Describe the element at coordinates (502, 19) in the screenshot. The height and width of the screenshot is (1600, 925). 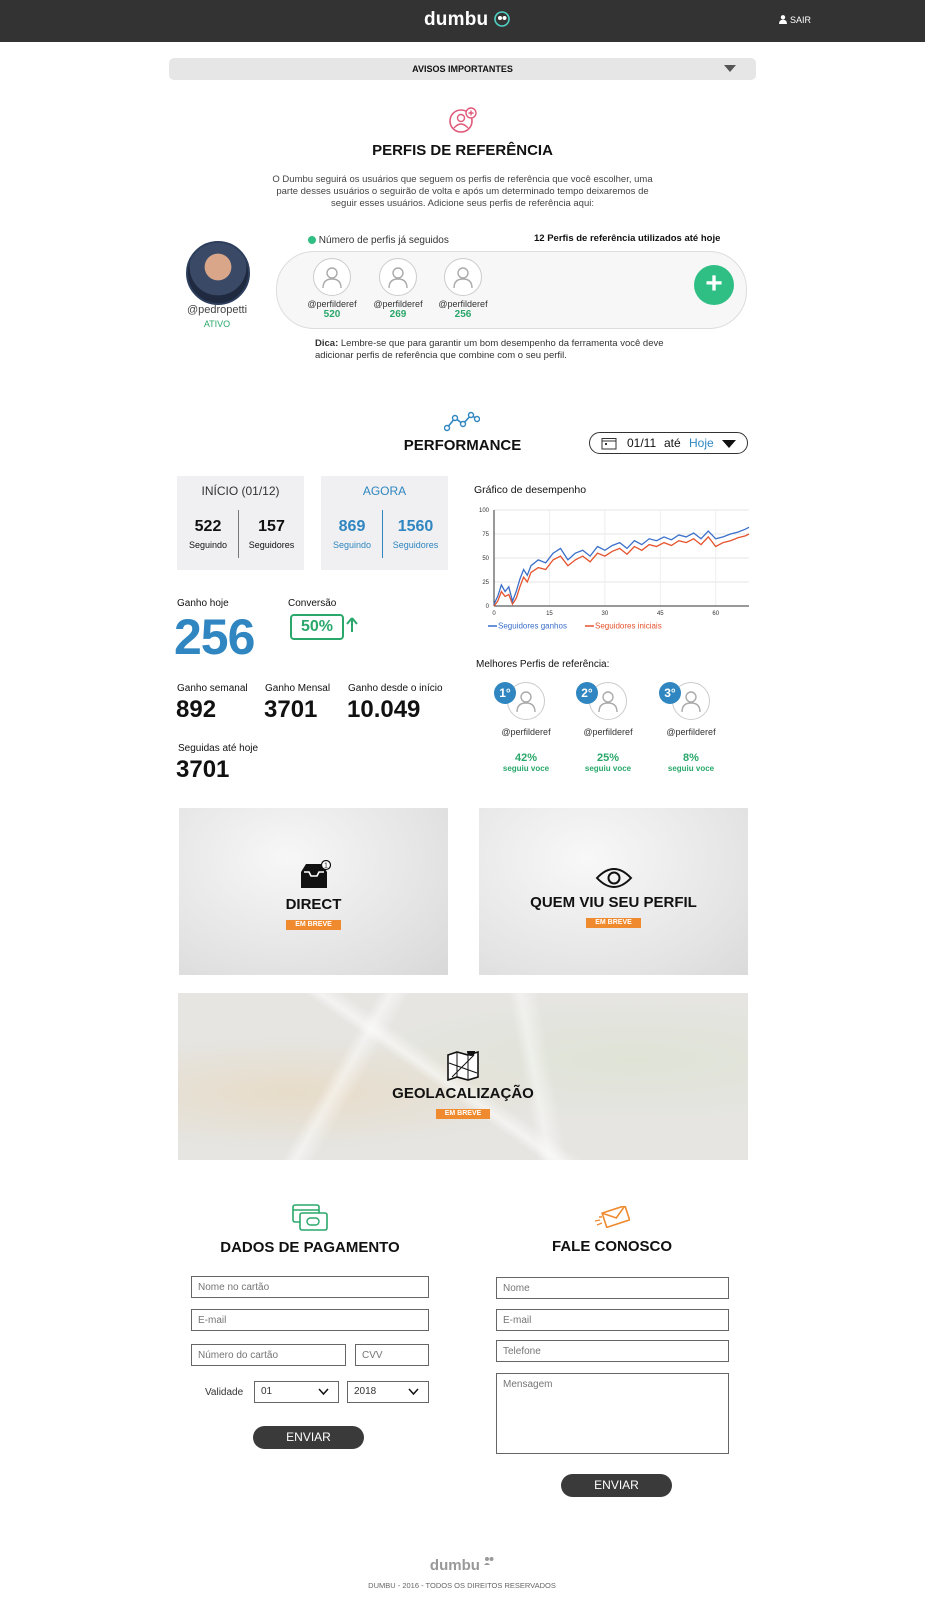
I see `logo-people-icon` at that location.